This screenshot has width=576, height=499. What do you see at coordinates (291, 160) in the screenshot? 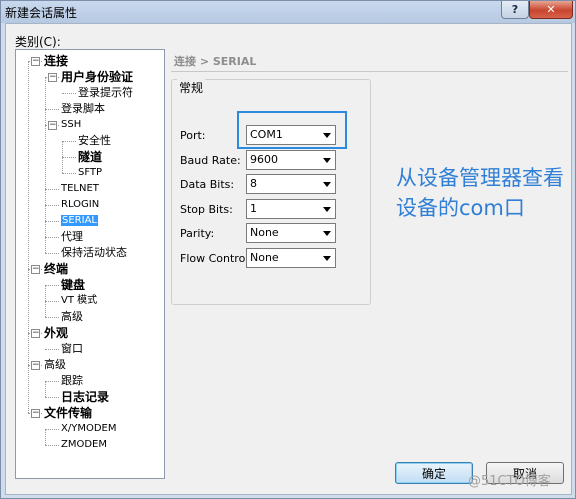
I see `field-dropdown: 9600` at bounding box center [291, 160].